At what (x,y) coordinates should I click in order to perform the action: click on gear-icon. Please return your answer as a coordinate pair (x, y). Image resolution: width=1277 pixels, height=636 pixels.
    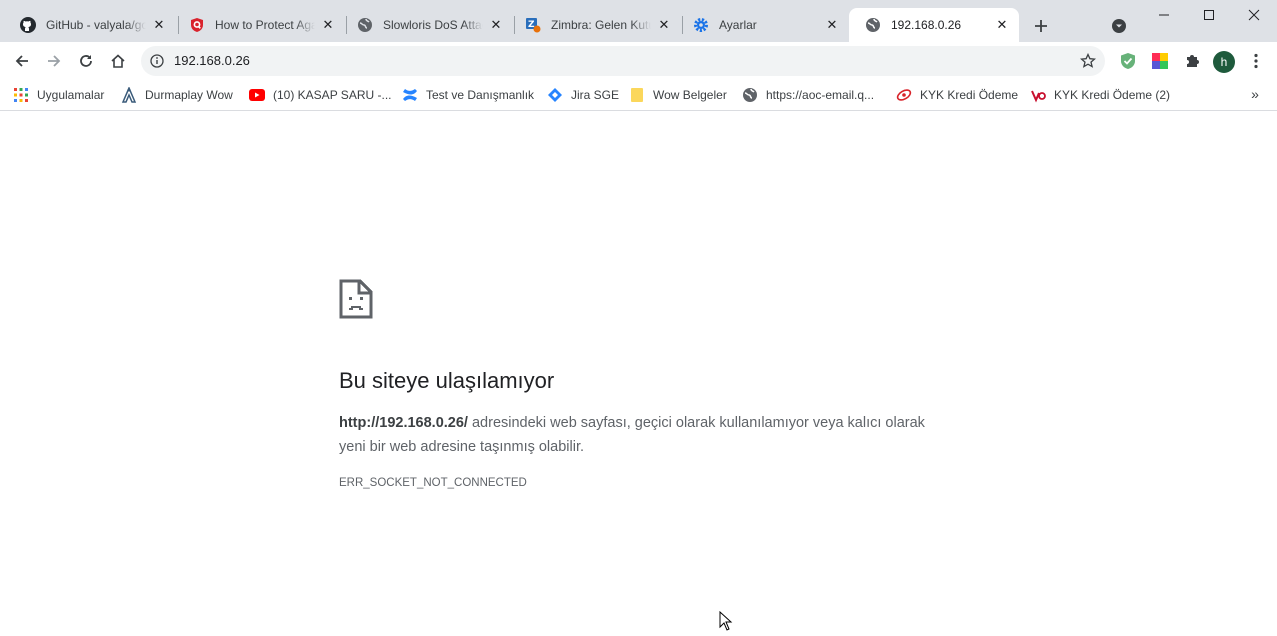
    Looking at the image, I should click on (701, 25).